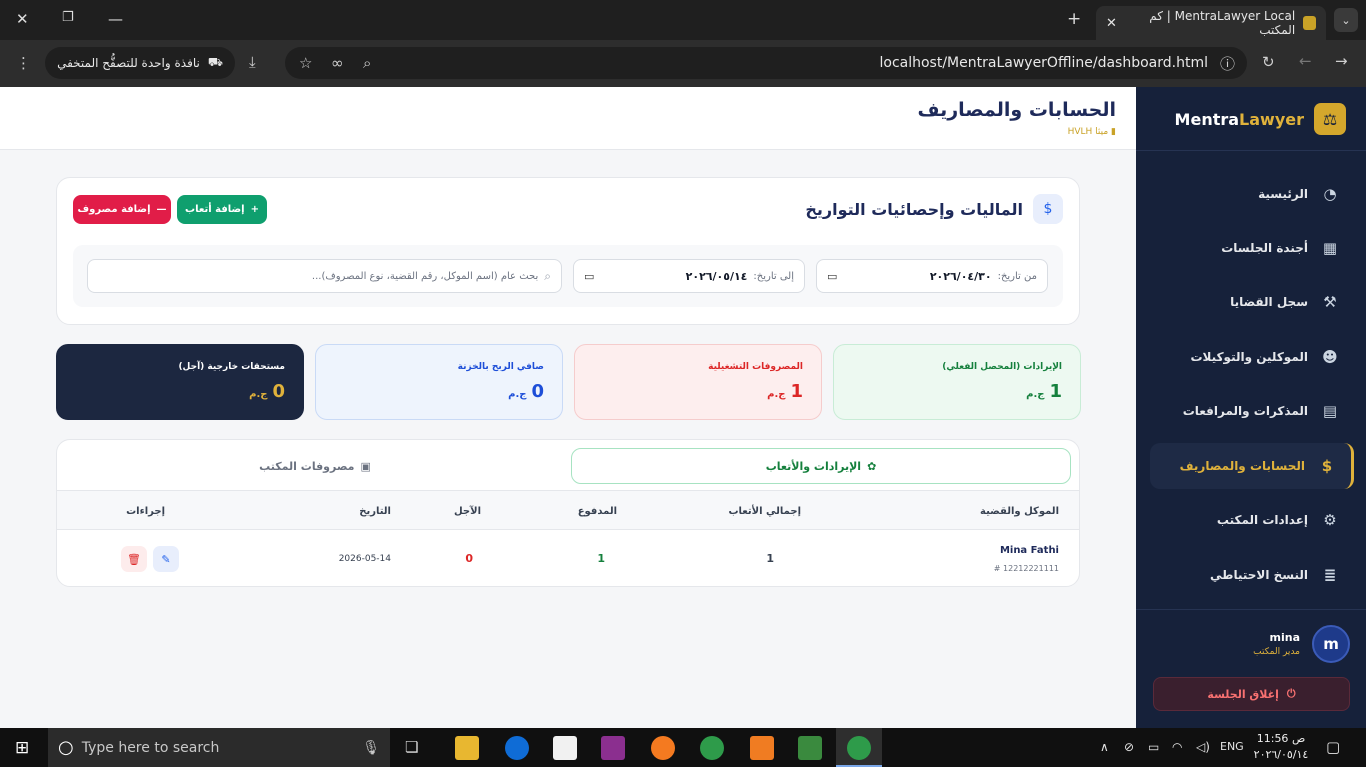 The height and width of the screenshot is (767, 1366). I want to click on sidebar-item-accounts: $ الحسابات والمصاريف, so click(1252, 466).